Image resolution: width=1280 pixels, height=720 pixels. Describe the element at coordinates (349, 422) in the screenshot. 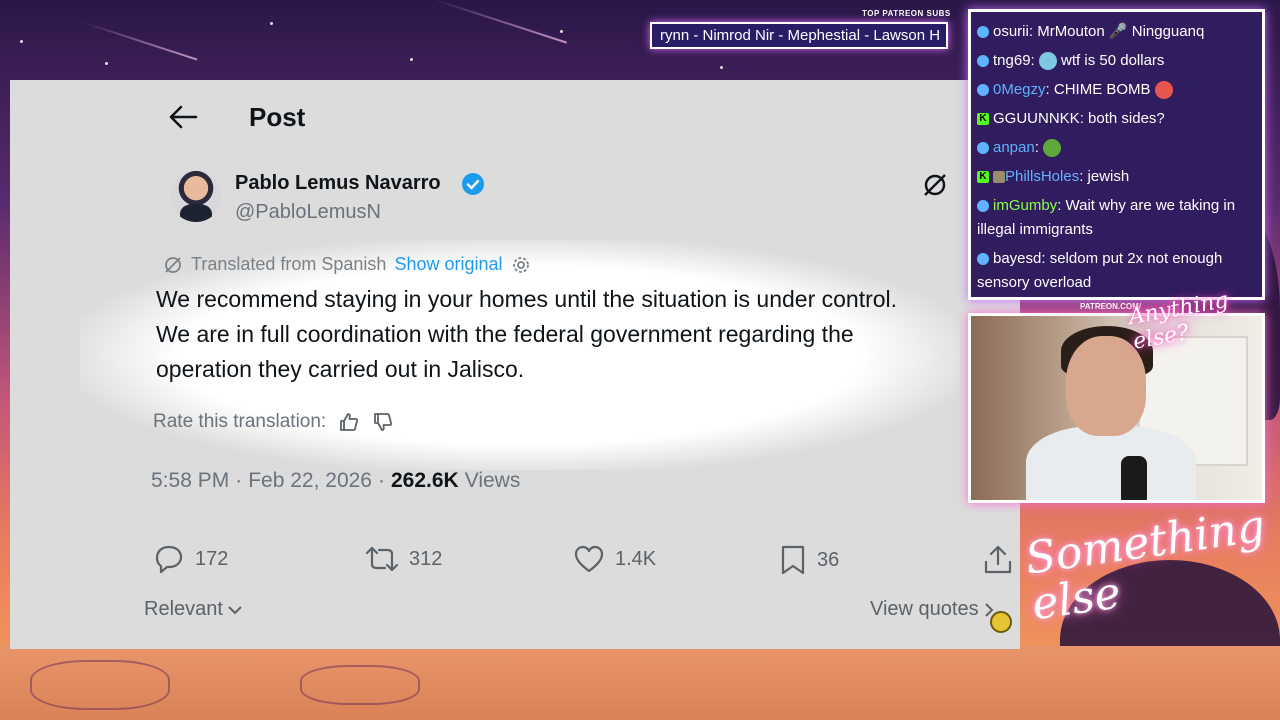

I see `thumbs-up-icon` at that location.